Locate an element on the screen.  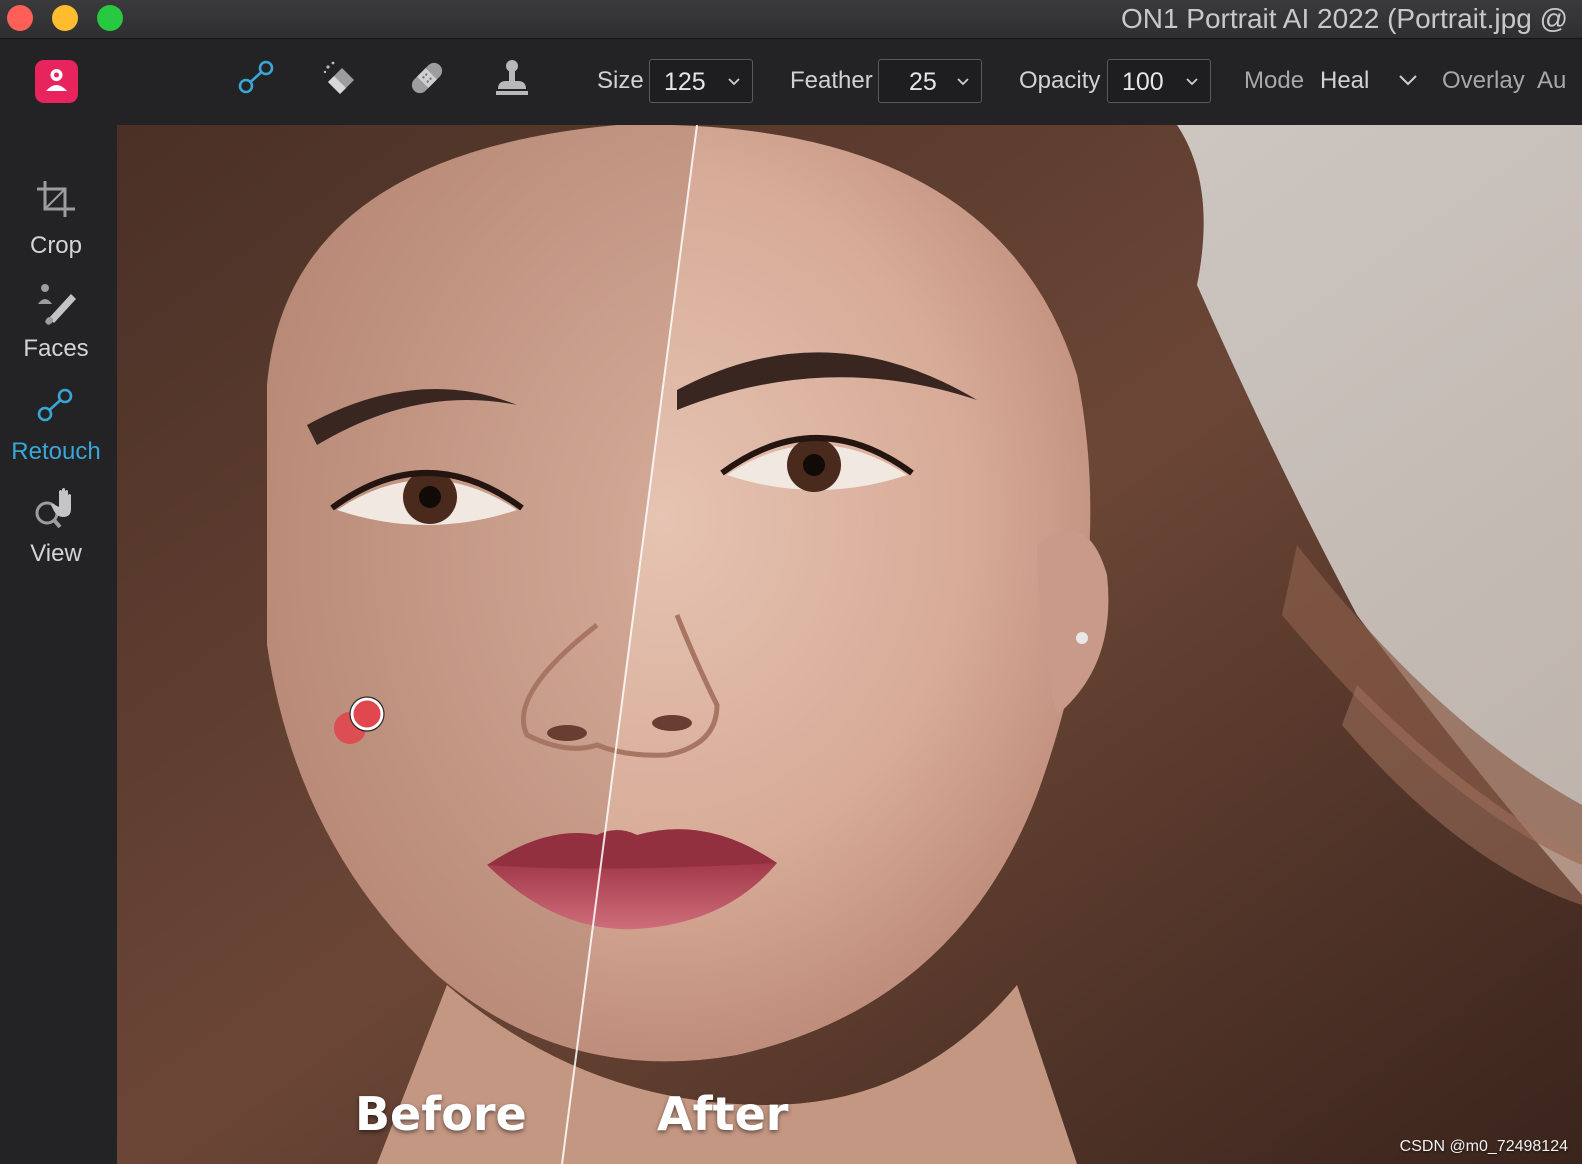
feather-select: 25 is located at coordinates (930, 81).